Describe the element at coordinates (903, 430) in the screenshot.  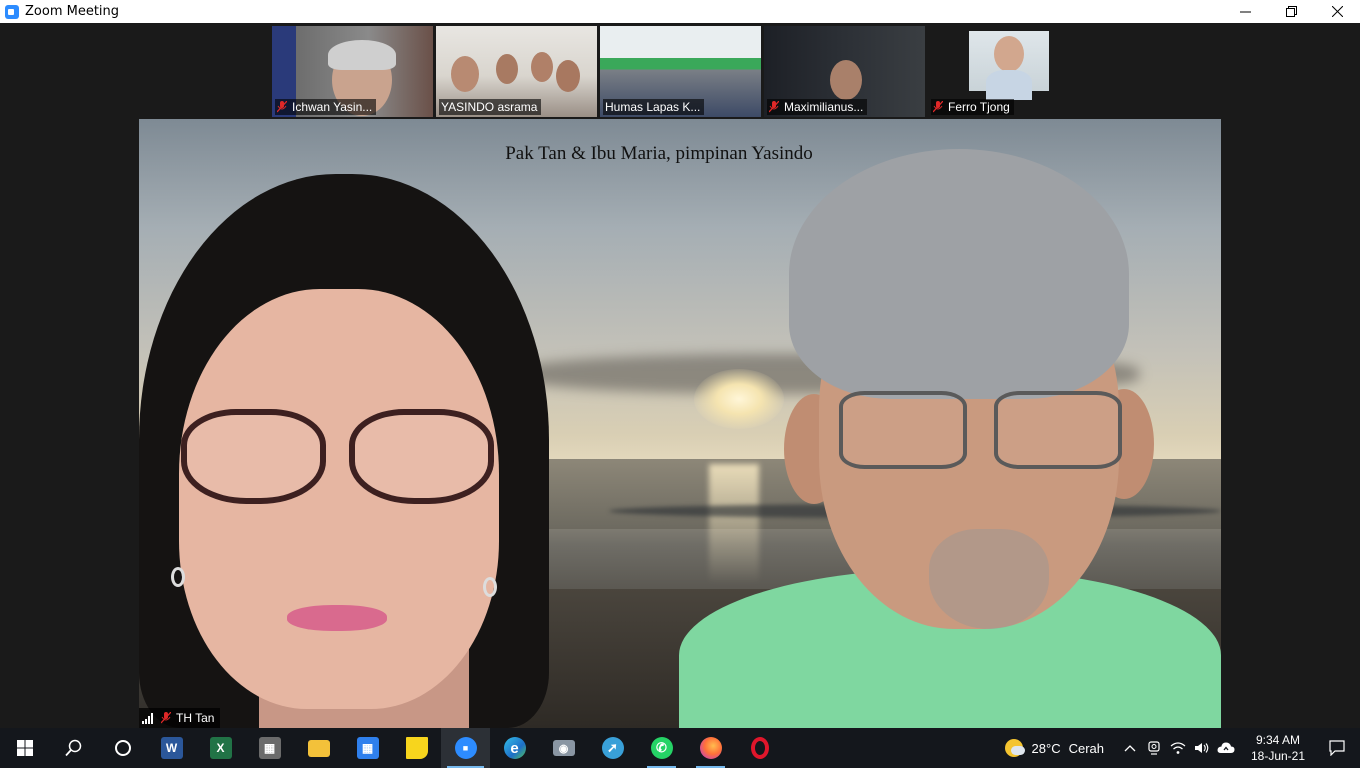
I see `man-glasses-left` at that location.